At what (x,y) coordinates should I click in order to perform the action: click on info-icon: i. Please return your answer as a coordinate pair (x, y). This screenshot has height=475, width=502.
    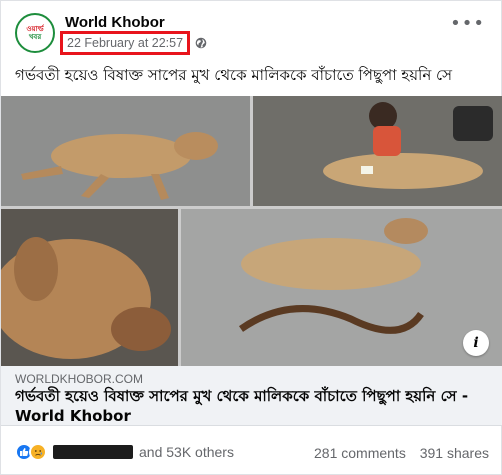
    Looking at the image, I should click on (476, 343).